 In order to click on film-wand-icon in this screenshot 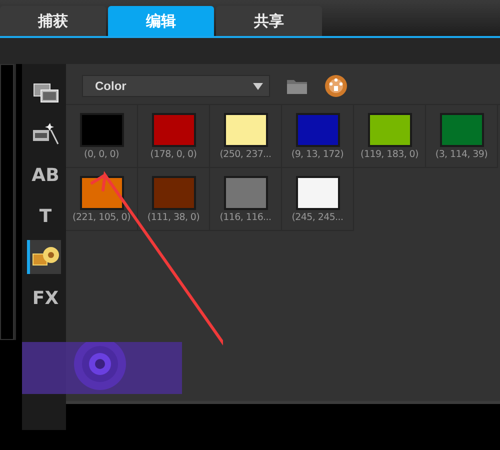, I will do `click(46, 134)`.